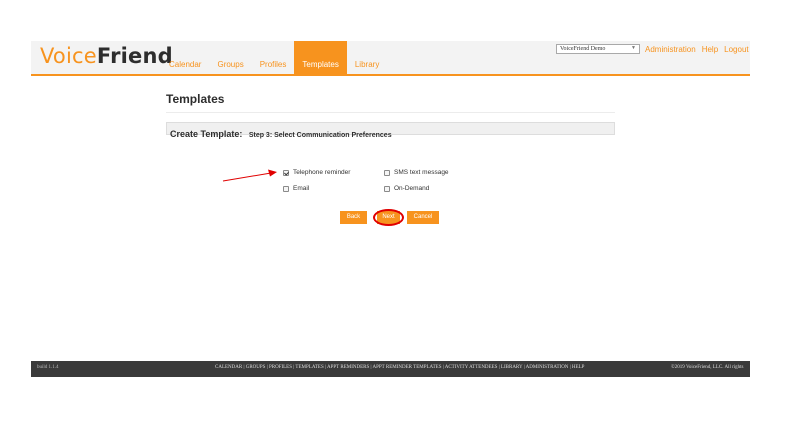 This screenshot has height=440, width=805. I want to click on account-select: VoiceFriend Demo ▼, so click(598, 49).